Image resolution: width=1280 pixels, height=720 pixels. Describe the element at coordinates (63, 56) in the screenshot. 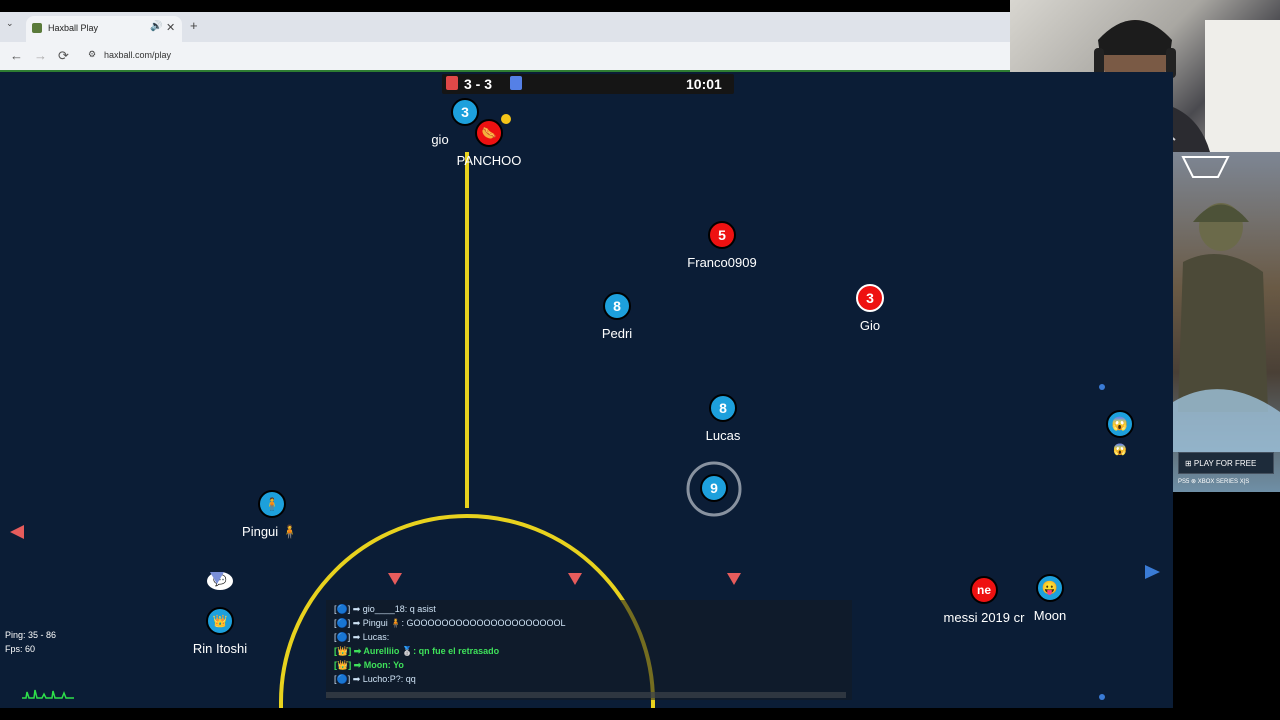

I see `reload-icon: ⟳` at that location.